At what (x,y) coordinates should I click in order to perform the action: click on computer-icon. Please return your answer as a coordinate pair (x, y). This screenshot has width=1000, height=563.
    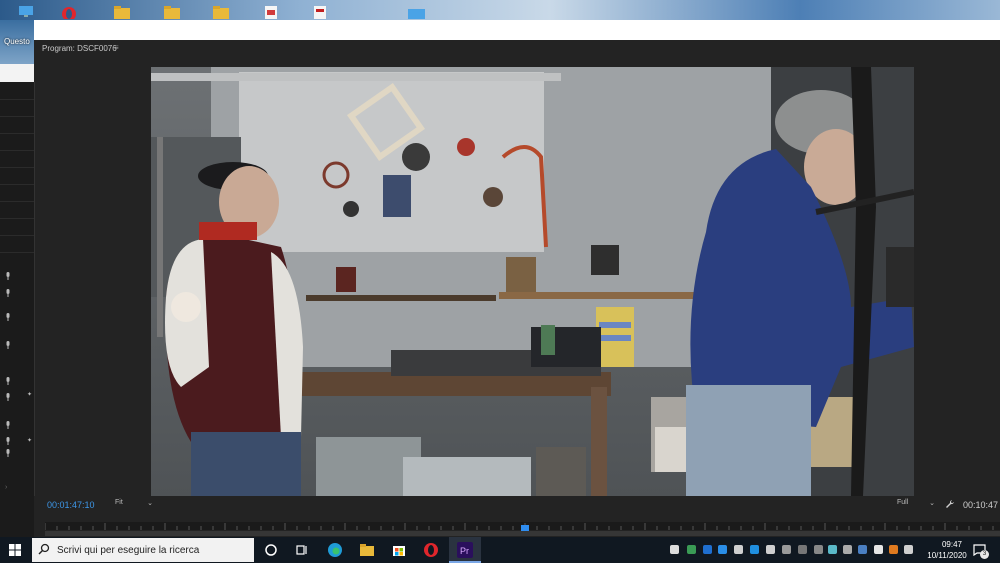
    Looking at the image, I should click on (27, 11).